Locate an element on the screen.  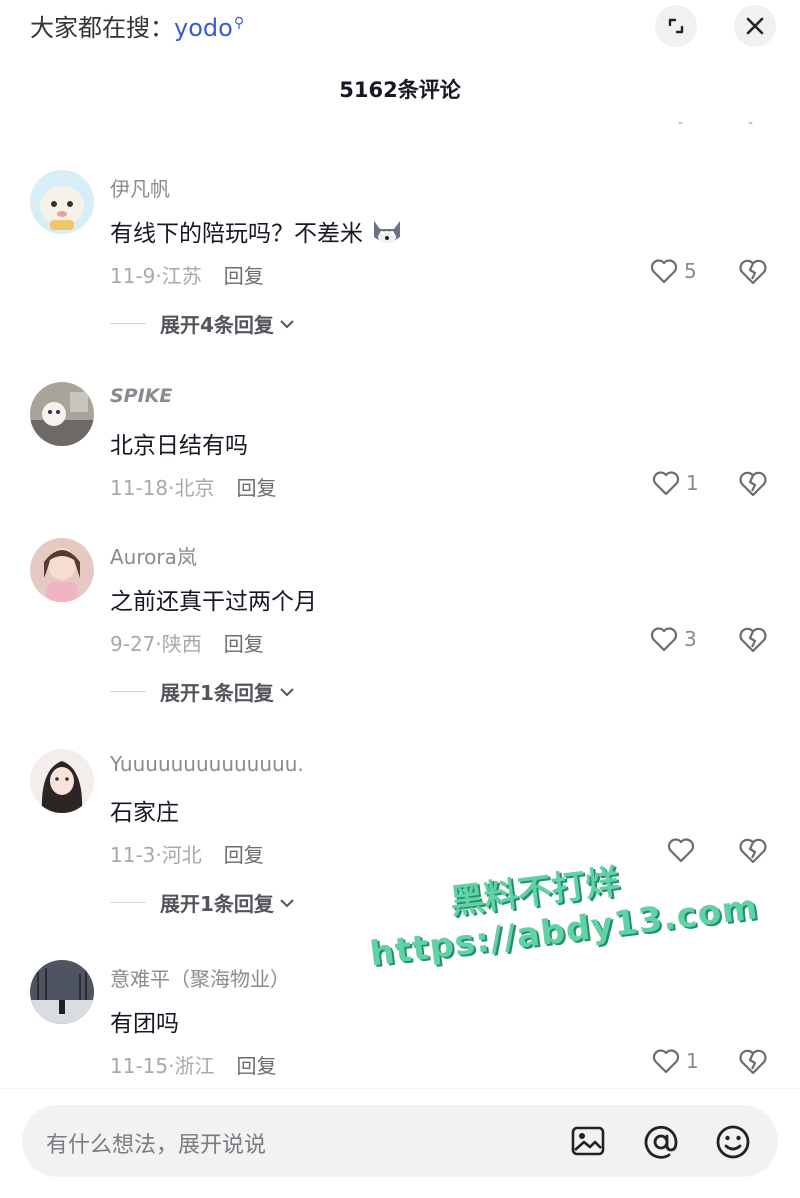
mention-button is located at coordinates (661, 1144).